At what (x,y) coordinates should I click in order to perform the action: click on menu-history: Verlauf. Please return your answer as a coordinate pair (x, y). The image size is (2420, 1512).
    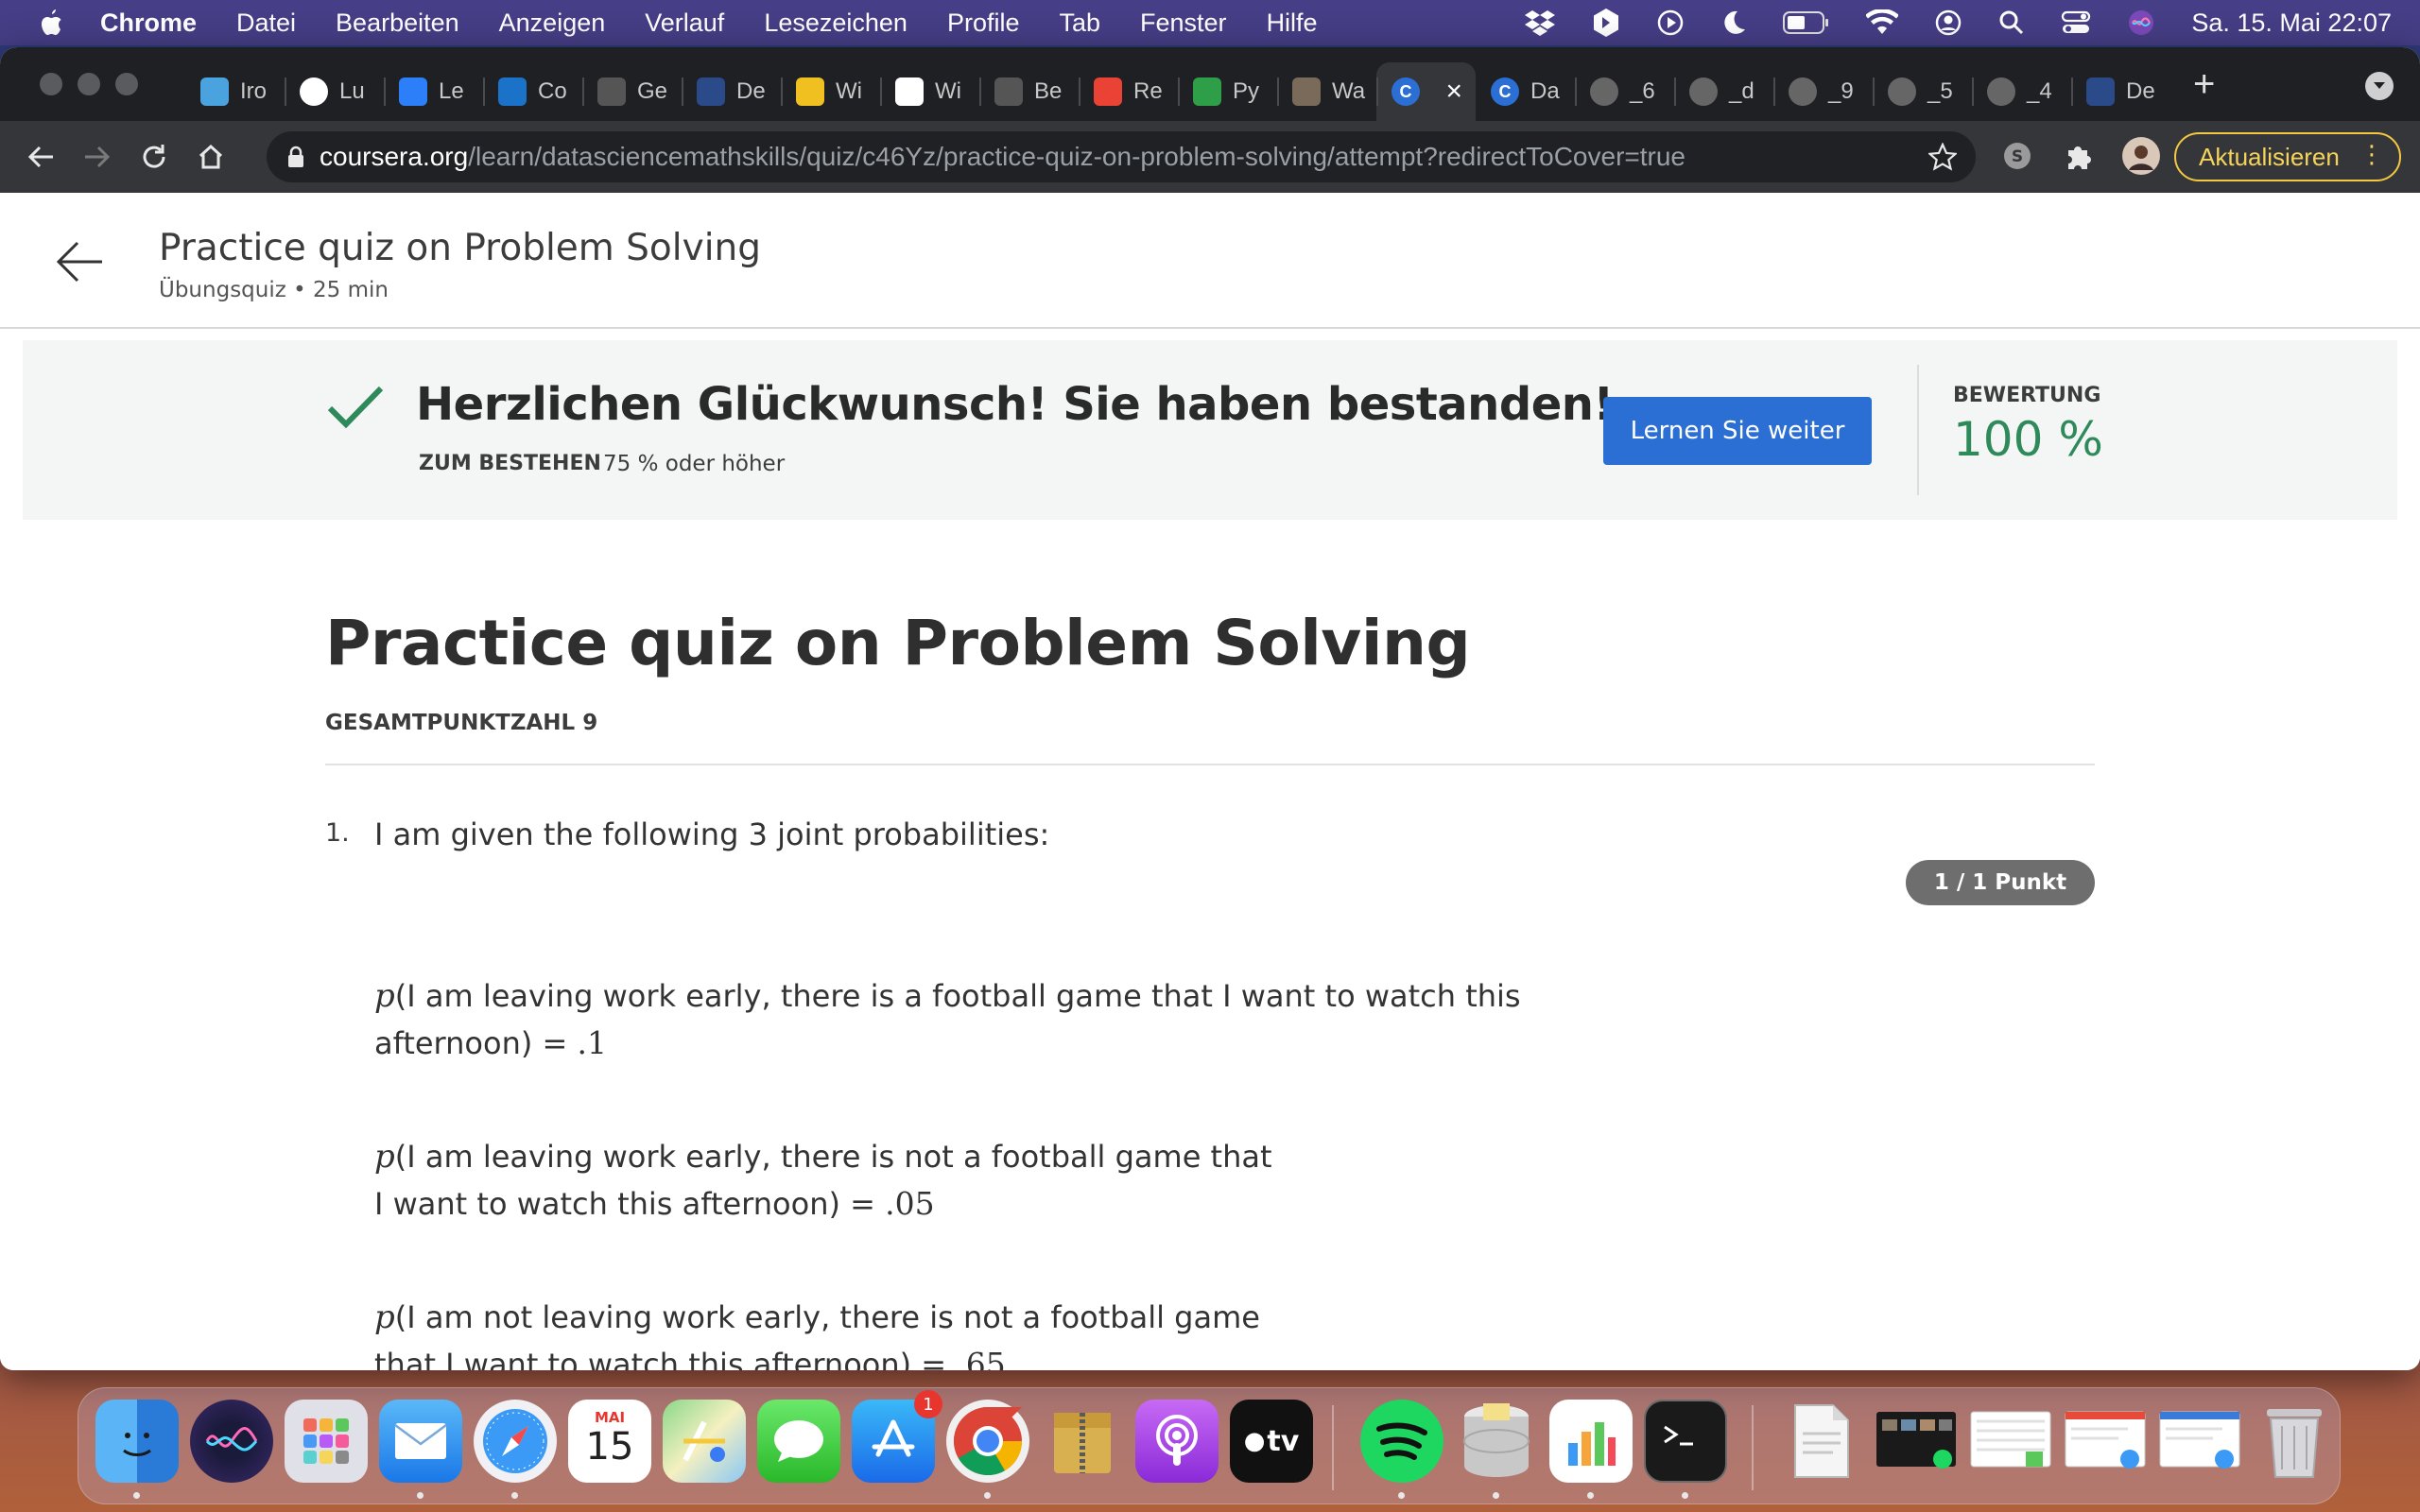
    Looking at the image, I should click on (685, 23).